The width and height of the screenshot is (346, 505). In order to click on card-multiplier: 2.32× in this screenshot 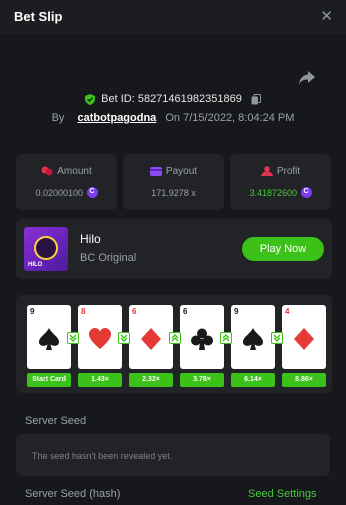, I will do `click(151, 380)`.